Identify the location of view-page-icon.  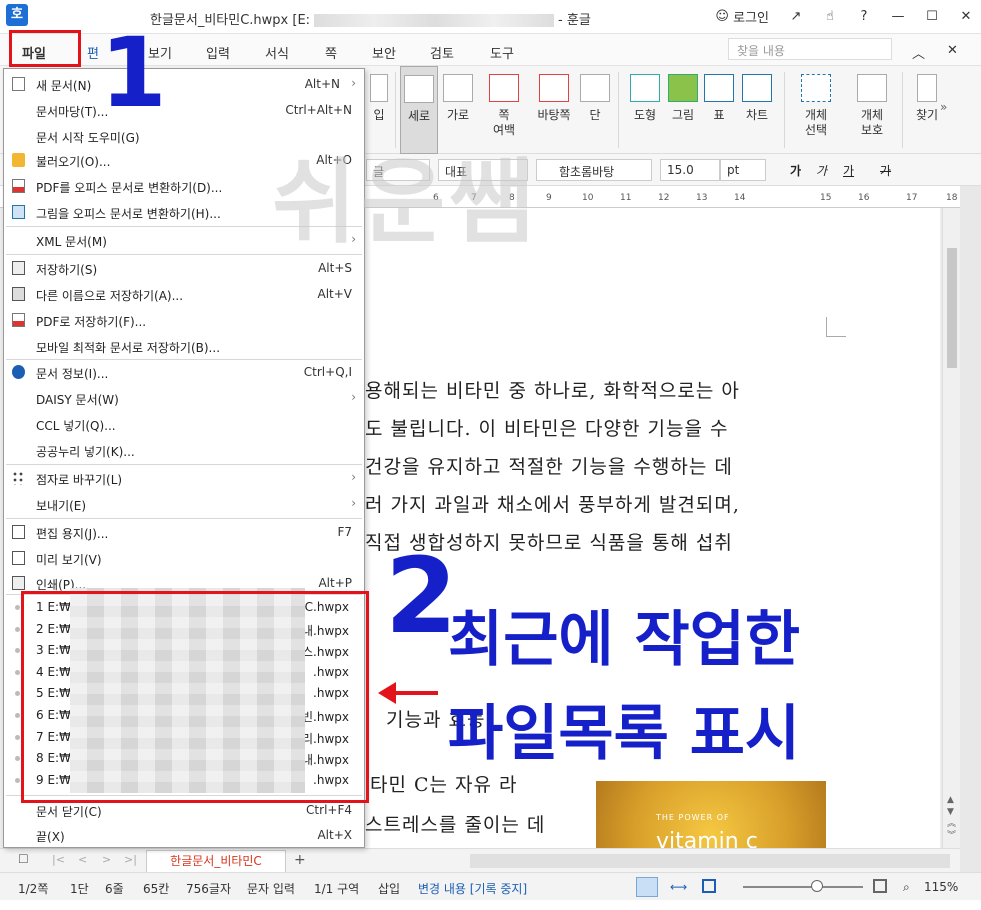
(709, 886).